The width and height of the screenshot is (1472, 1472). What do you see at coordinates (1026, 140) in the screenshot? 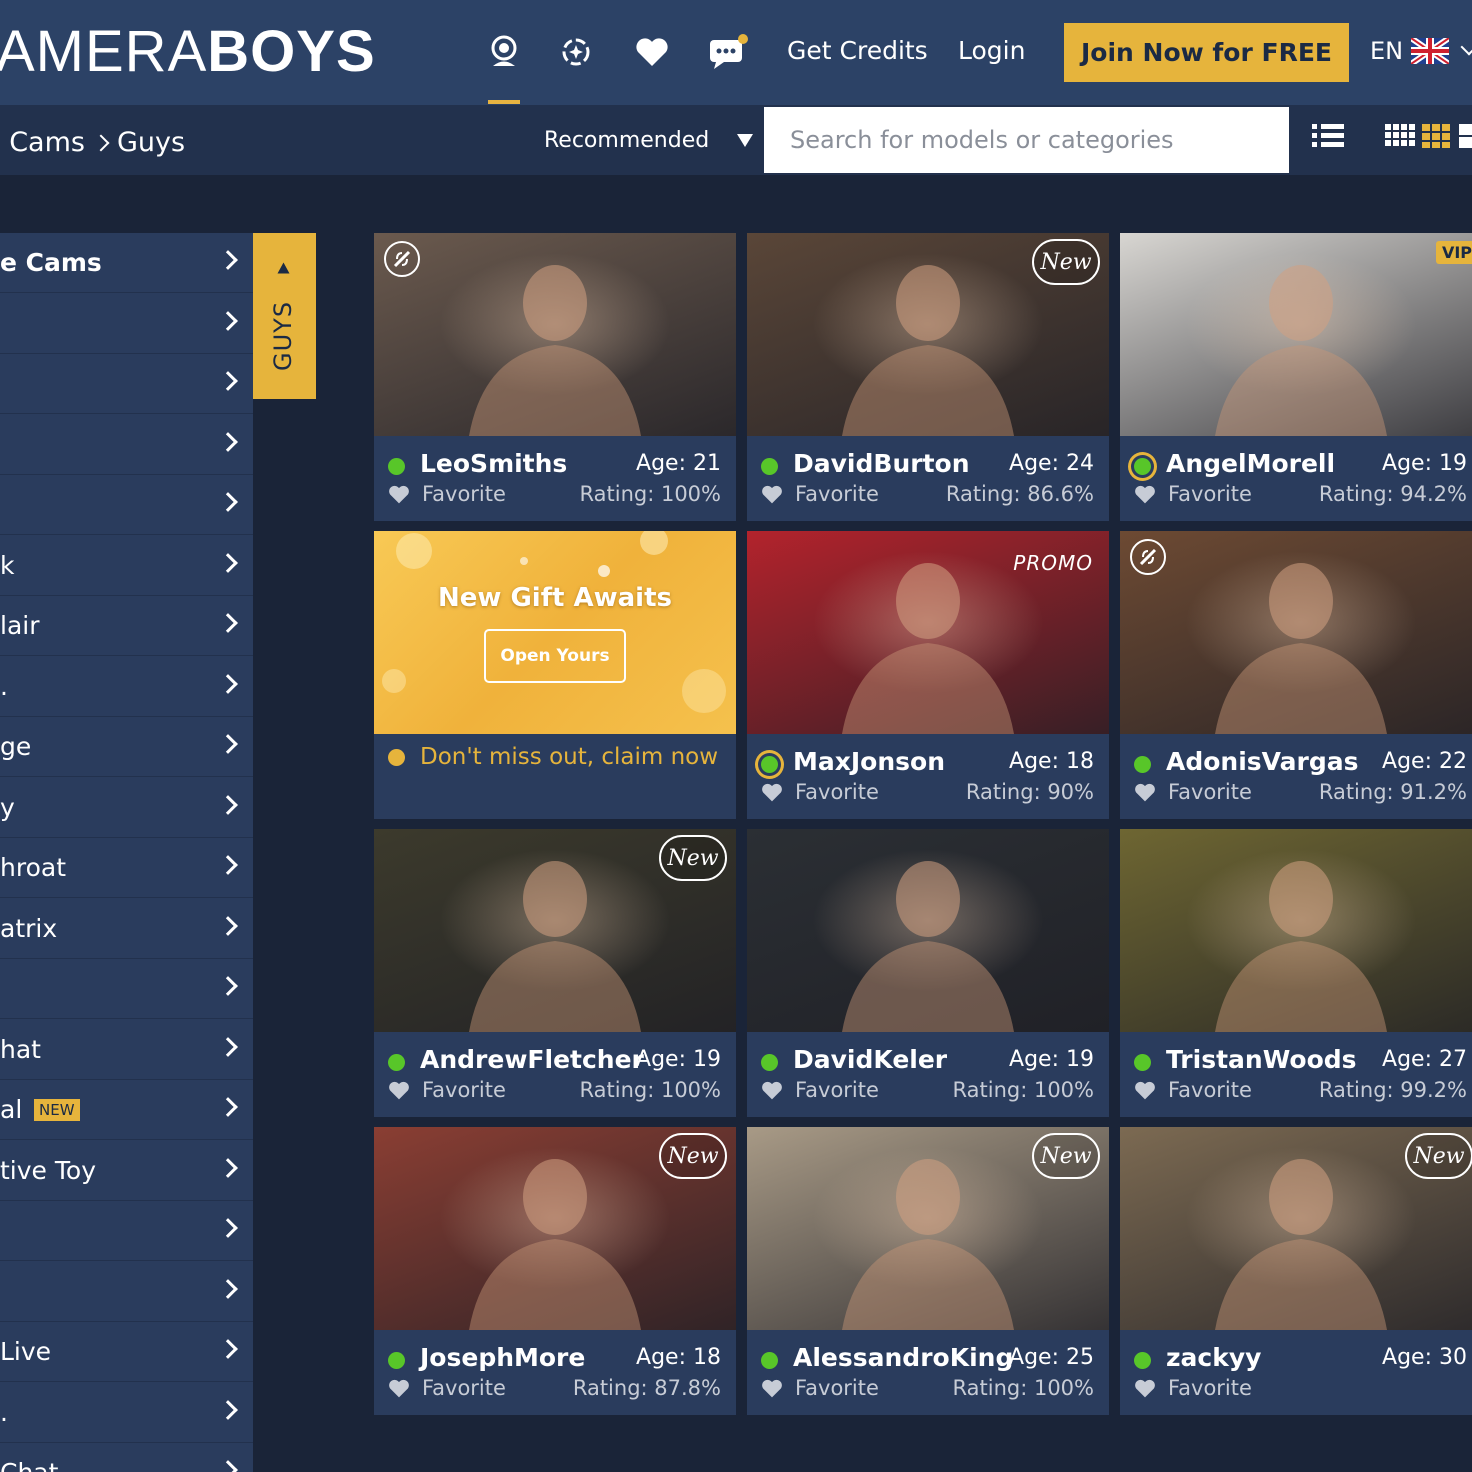
I see `search-input` at bounding box center [1026, 140].